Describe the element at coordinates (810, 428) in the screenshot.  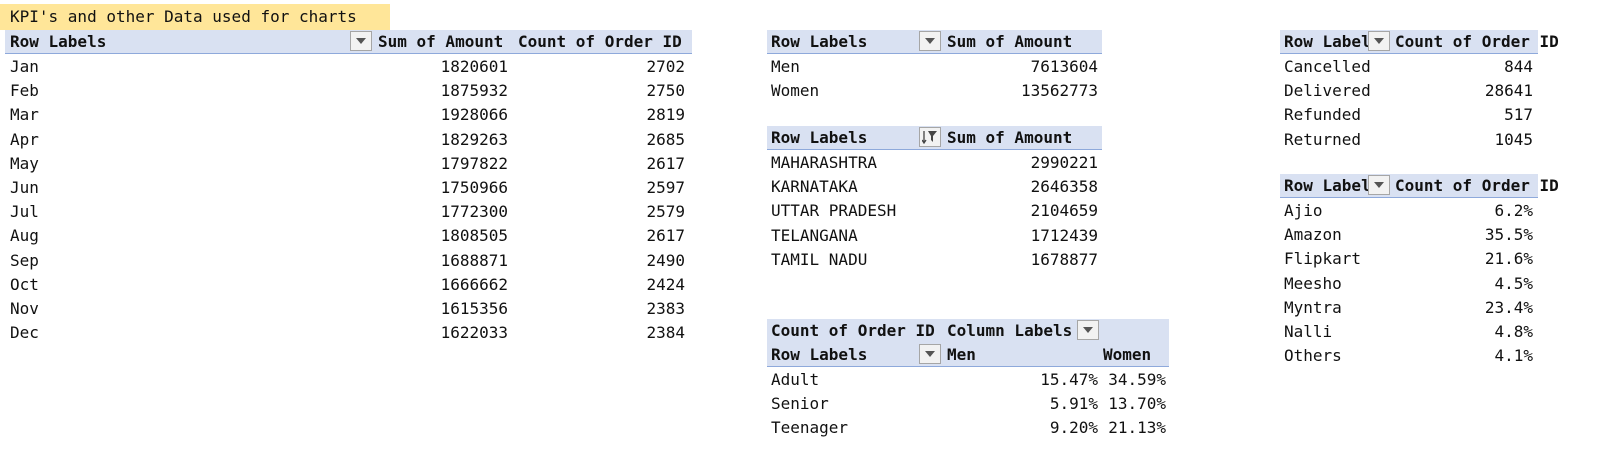
I see `age-group-label: Teenager` at that location.